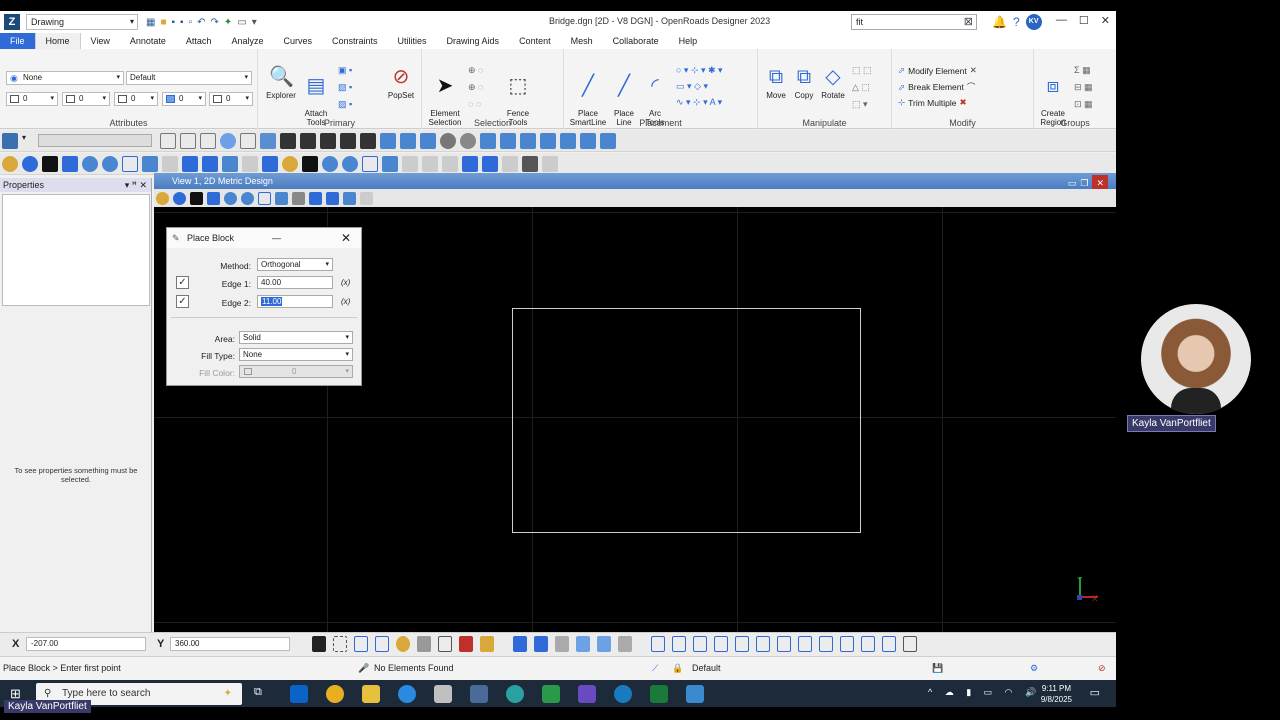  I want to click on tab-attach: Attach, so click(199, 41).